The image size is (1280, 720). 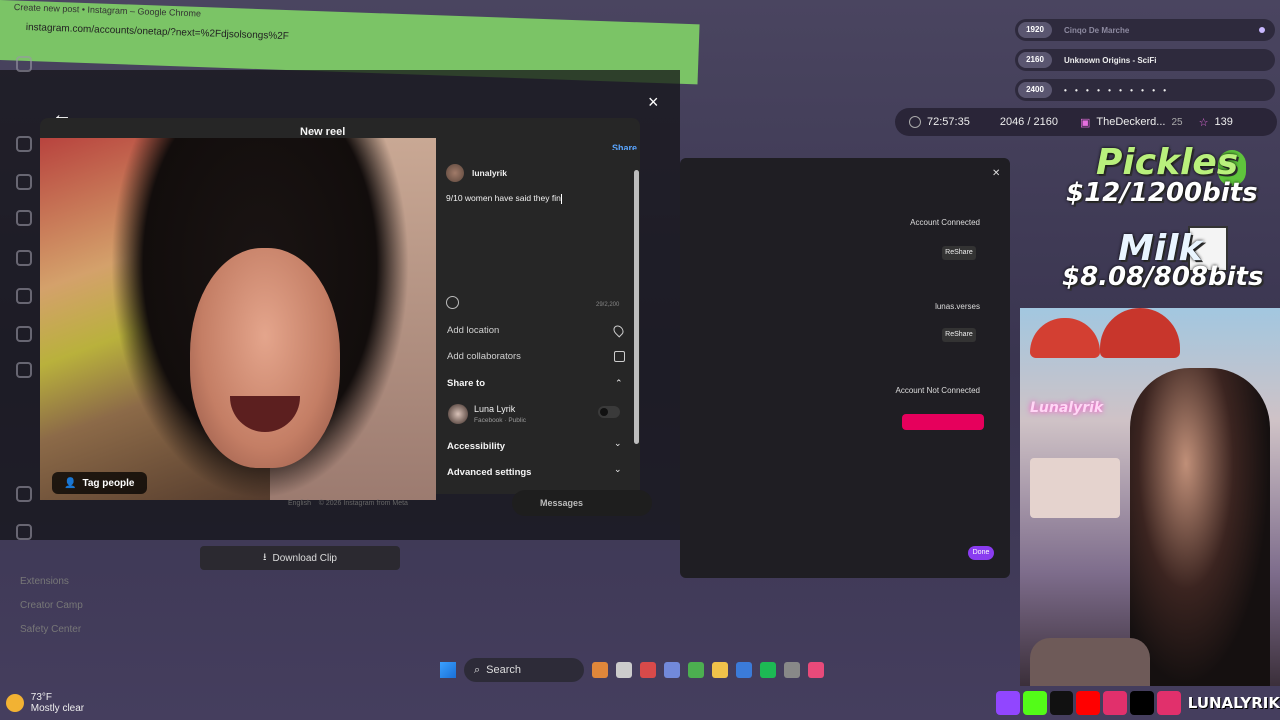 What do you see at coordinates (24, 532) in the screenshot?
I see `also-from-meta-icon` at bounding box center [24, 532].